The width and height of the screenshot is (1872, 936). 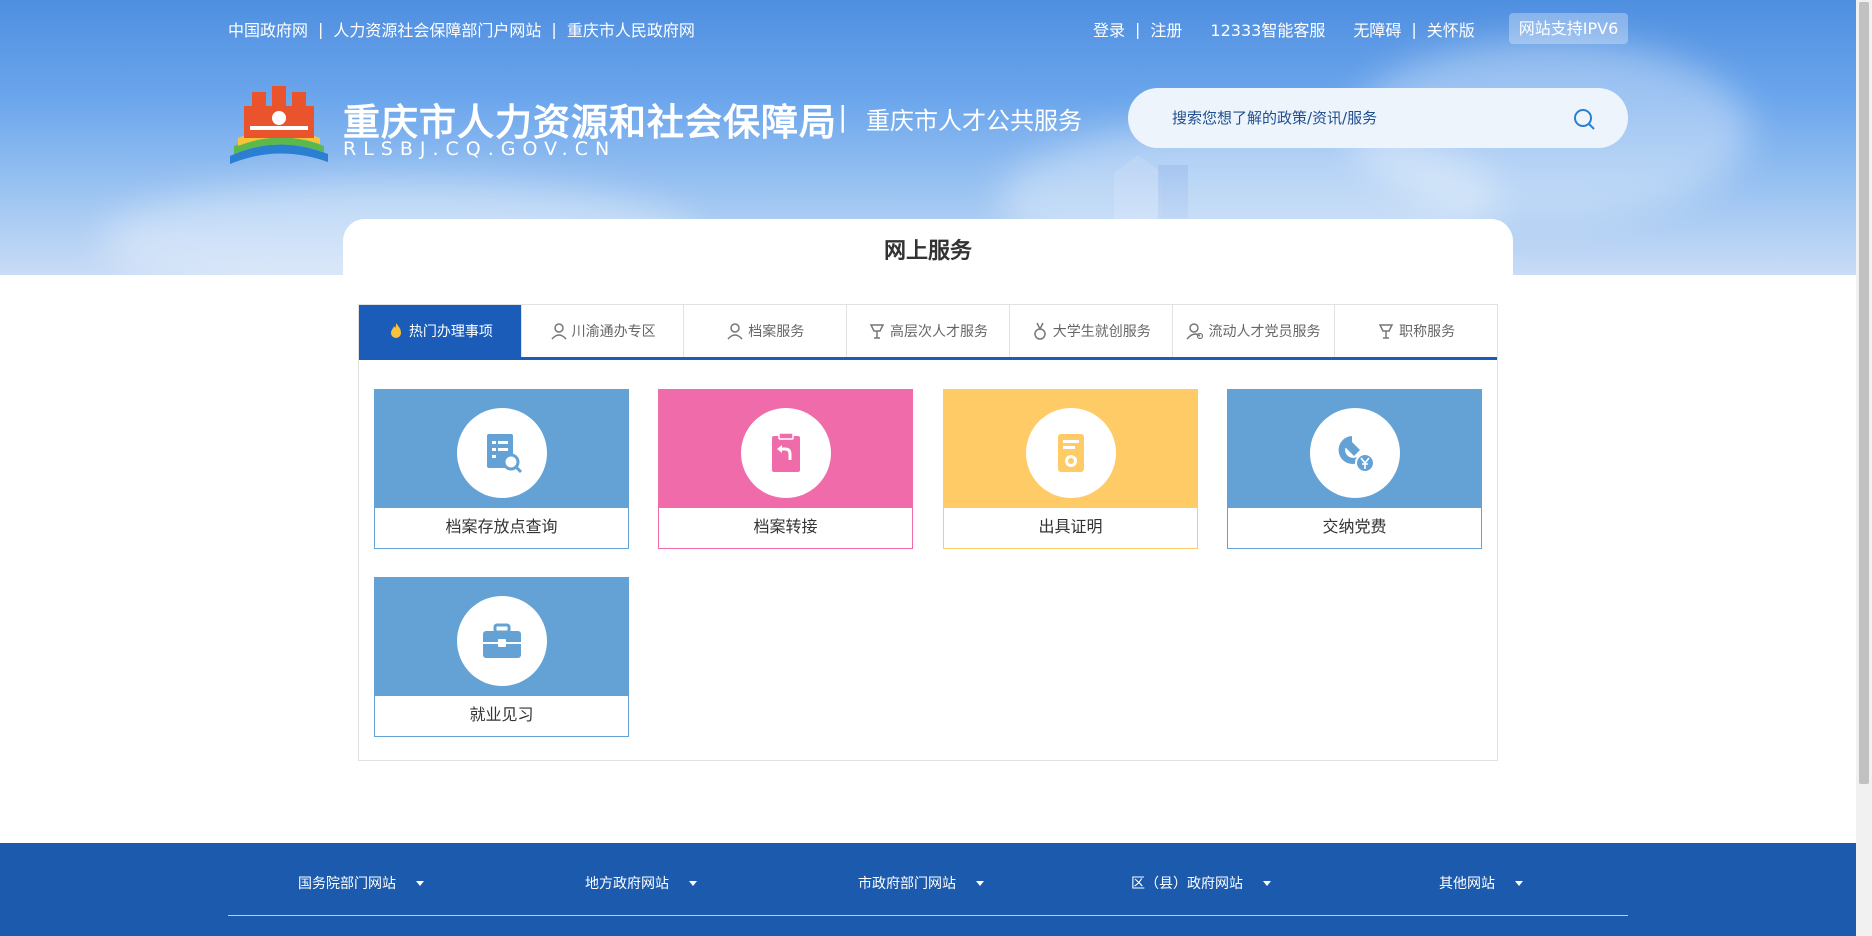 What do you see at coordinates (627, 884) in the screenshot?
I see `footer-link-label: 地方政府网站` at bounding box center [627, 884].